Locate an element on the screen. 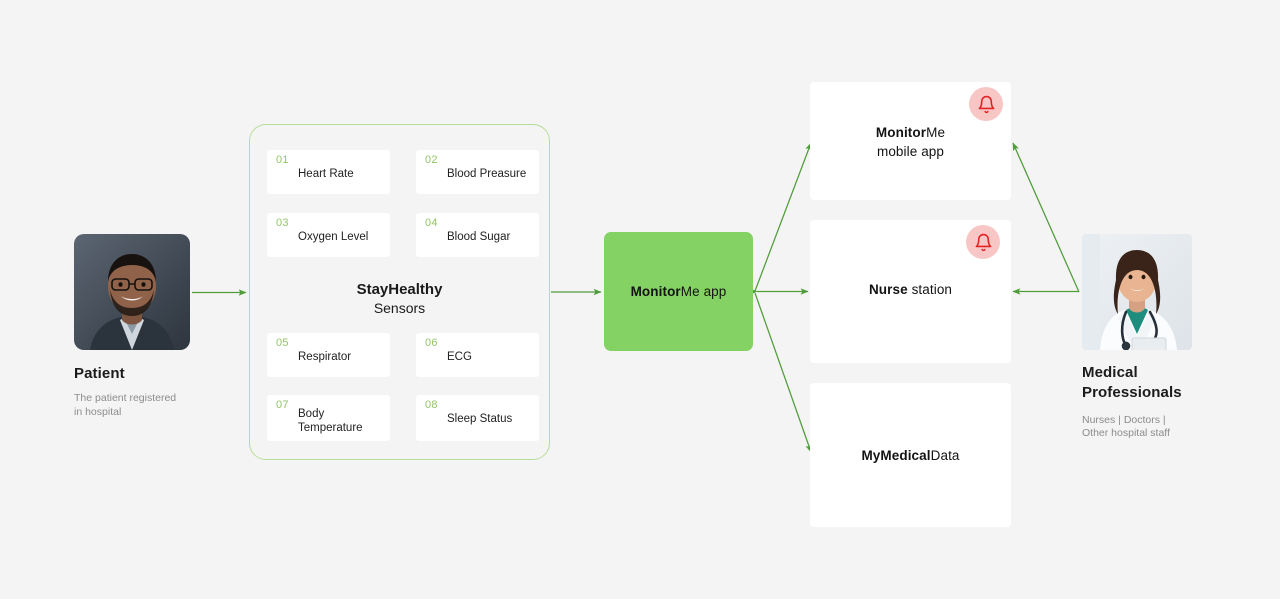 Image resolution: width=1280 pixels, height=599 pixels. mymedicaldata-label: MyMedicalData is located at coordinates (910, 455).